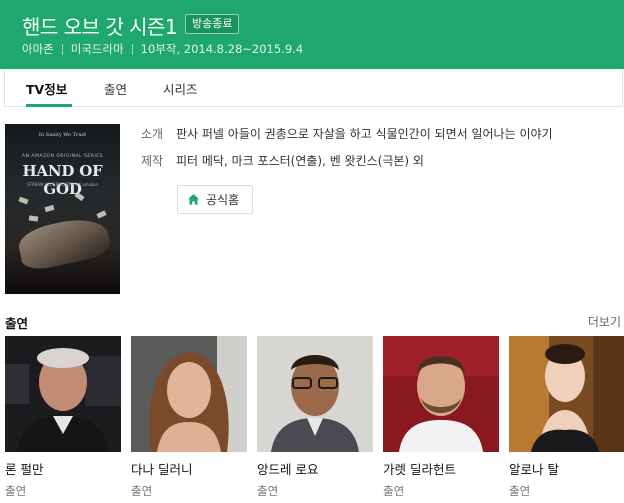 This screenshot has height=503, width=624. What do you see at coordinates (288, 469) in the screenshot?
I see `cast-name: 앙드레 로요` at bounding box center [288, 469].